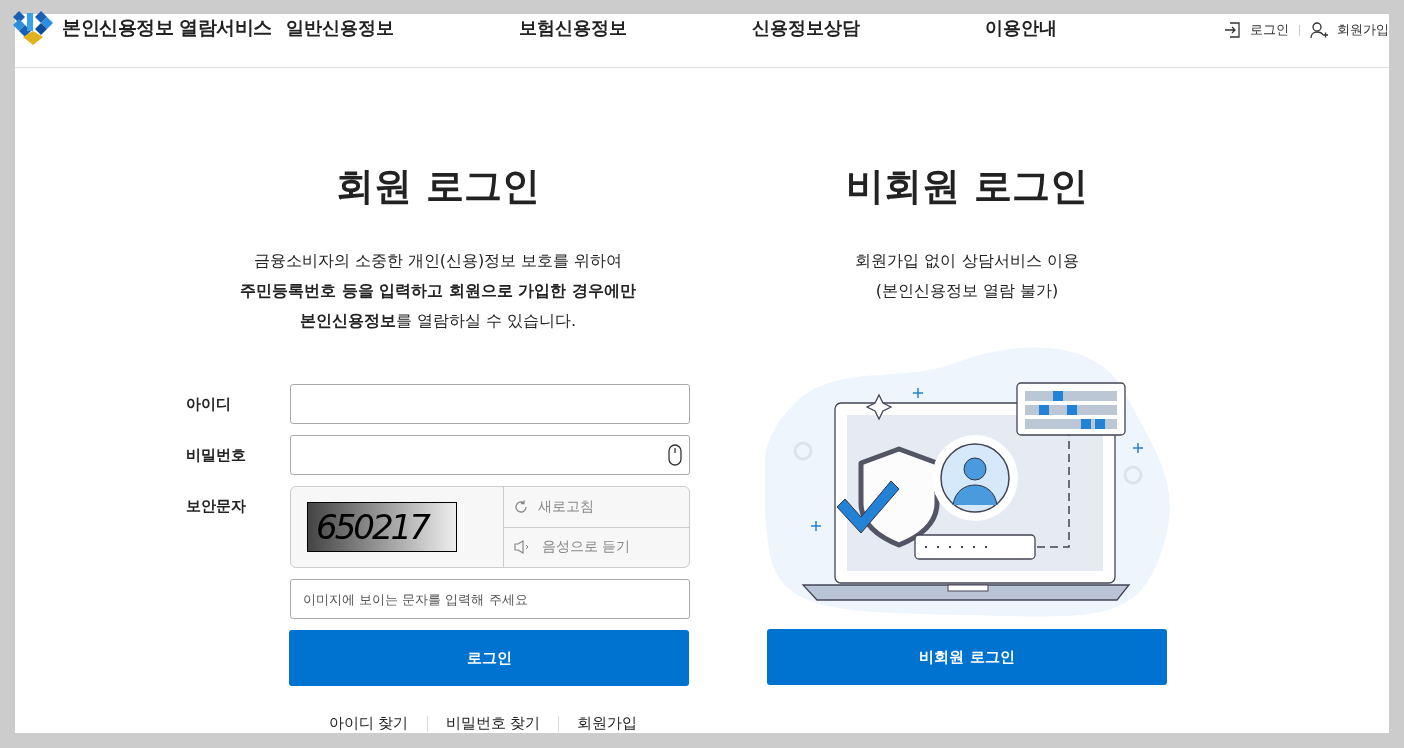 The height and width of the screenshot is (748, 1404). I want to click on captcha-input-field: 이미지에 보이는 문자를 입력해 주세요, so click(490, 599).